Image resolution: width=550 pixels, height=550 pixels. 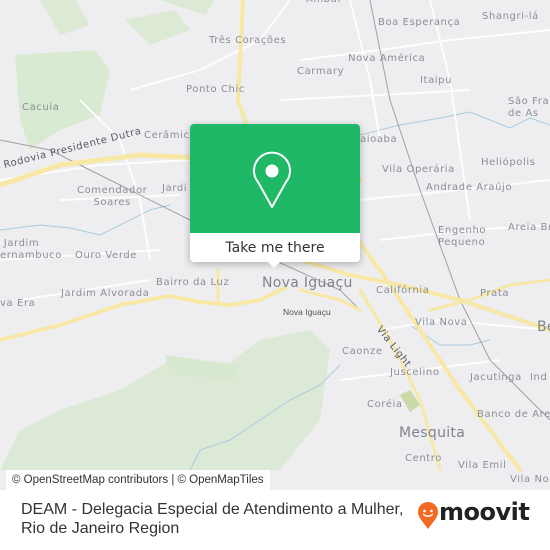 I want to click on place-label: Jardim ernambuco, so click(x=31, y=249).